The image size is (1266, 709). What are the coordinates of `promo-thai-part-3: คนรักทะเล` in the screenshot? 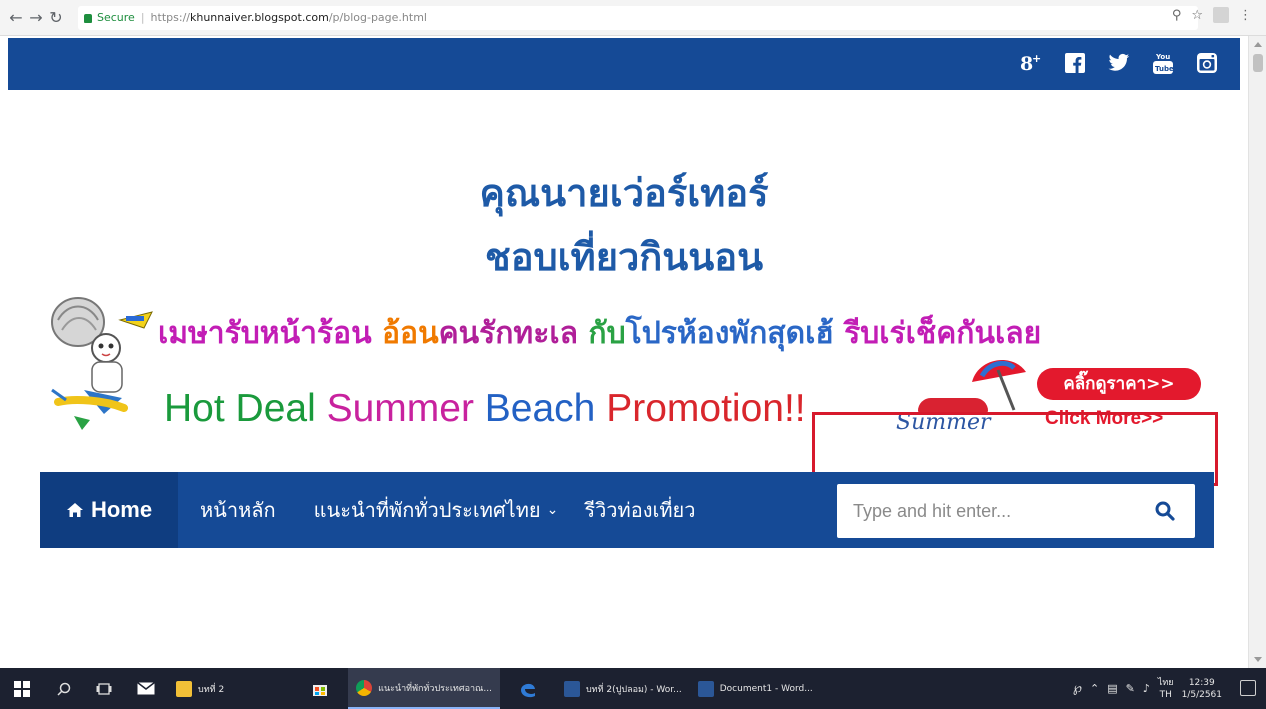 It's located at (513, 333).